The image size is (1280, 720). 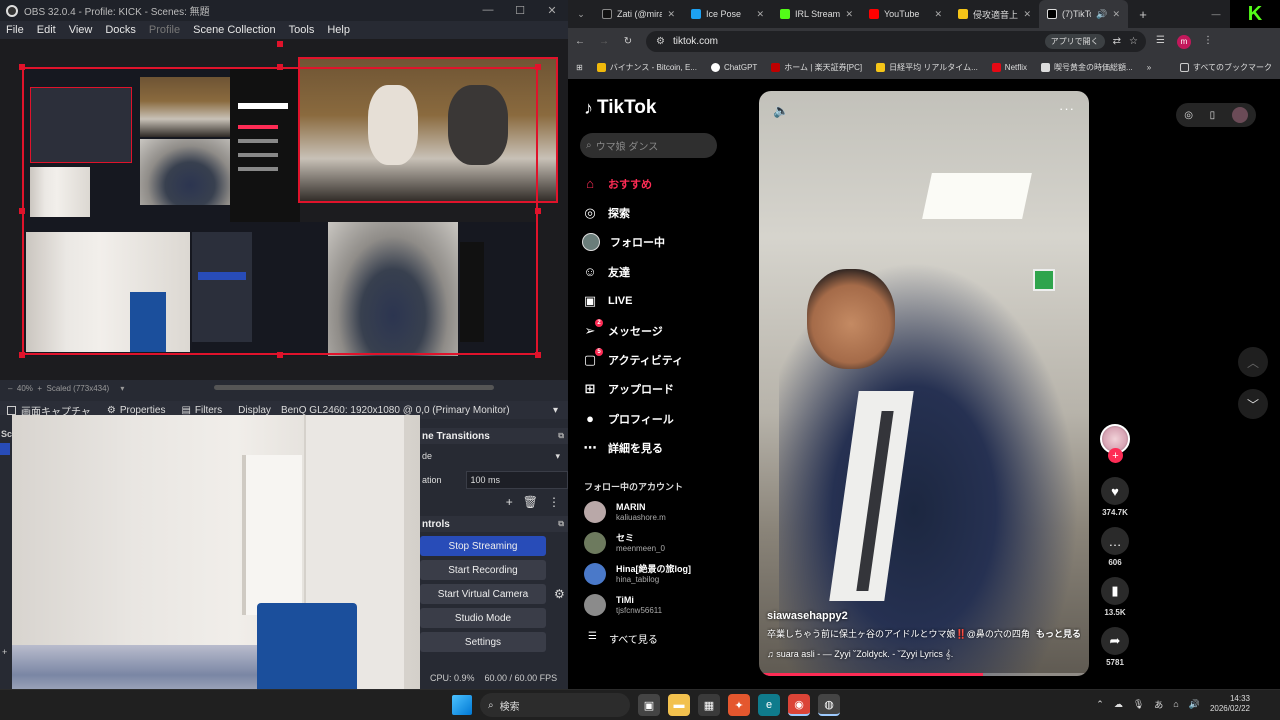 I want to click on task-view-icon: ▣, so click(x=649, y=705).